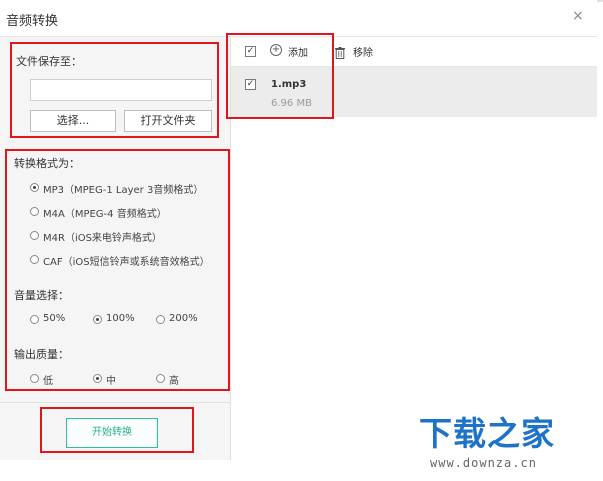 The image size is (603, 481). Describe the element at coordinates (105, 214) in the screenshot. I see `format-option-label: M4A（MPEG-4 音频格式）` at that location.